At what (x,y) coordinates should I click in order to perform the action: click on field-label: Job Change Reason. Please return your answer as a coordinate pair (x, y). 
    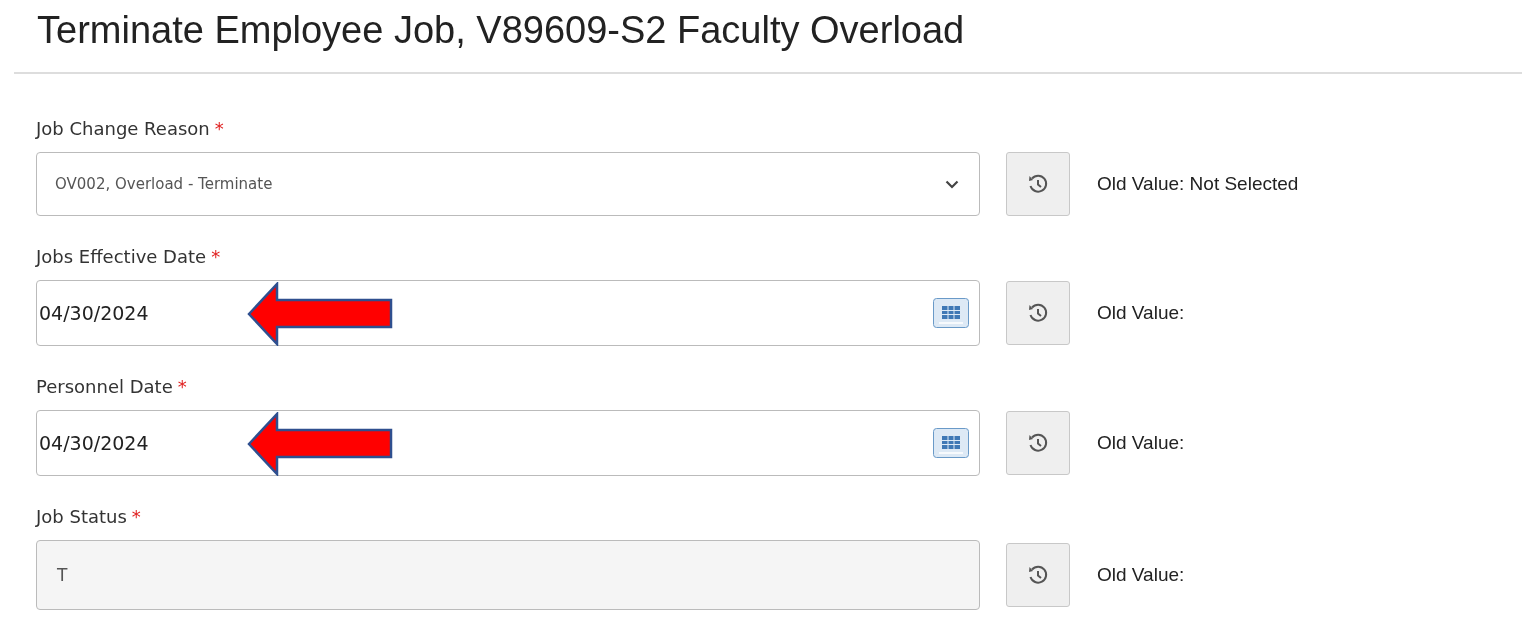
    Looking at the image, I should click on (123, 128).